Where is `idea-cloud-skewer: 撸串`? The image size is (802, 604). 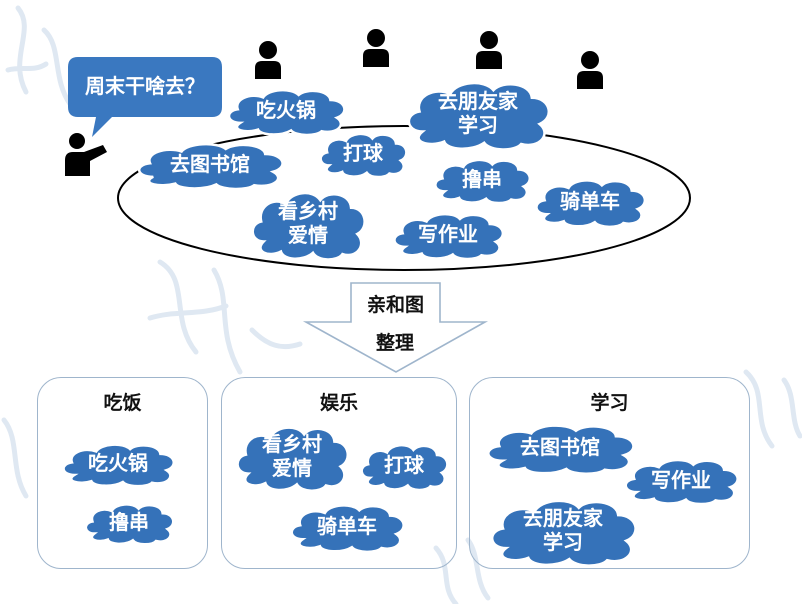 idea-cloud-skewer: 撸串 is located at coordinates (482, 180).